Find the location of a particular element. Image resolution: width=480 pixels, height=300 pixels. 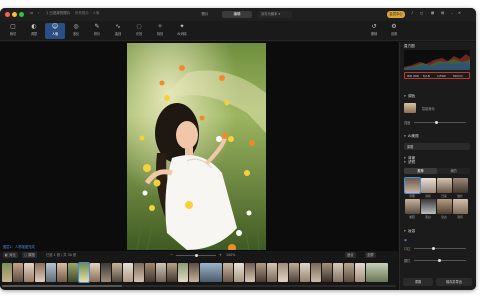

zoom-out-icon: − is located at coordinates (171, 255).